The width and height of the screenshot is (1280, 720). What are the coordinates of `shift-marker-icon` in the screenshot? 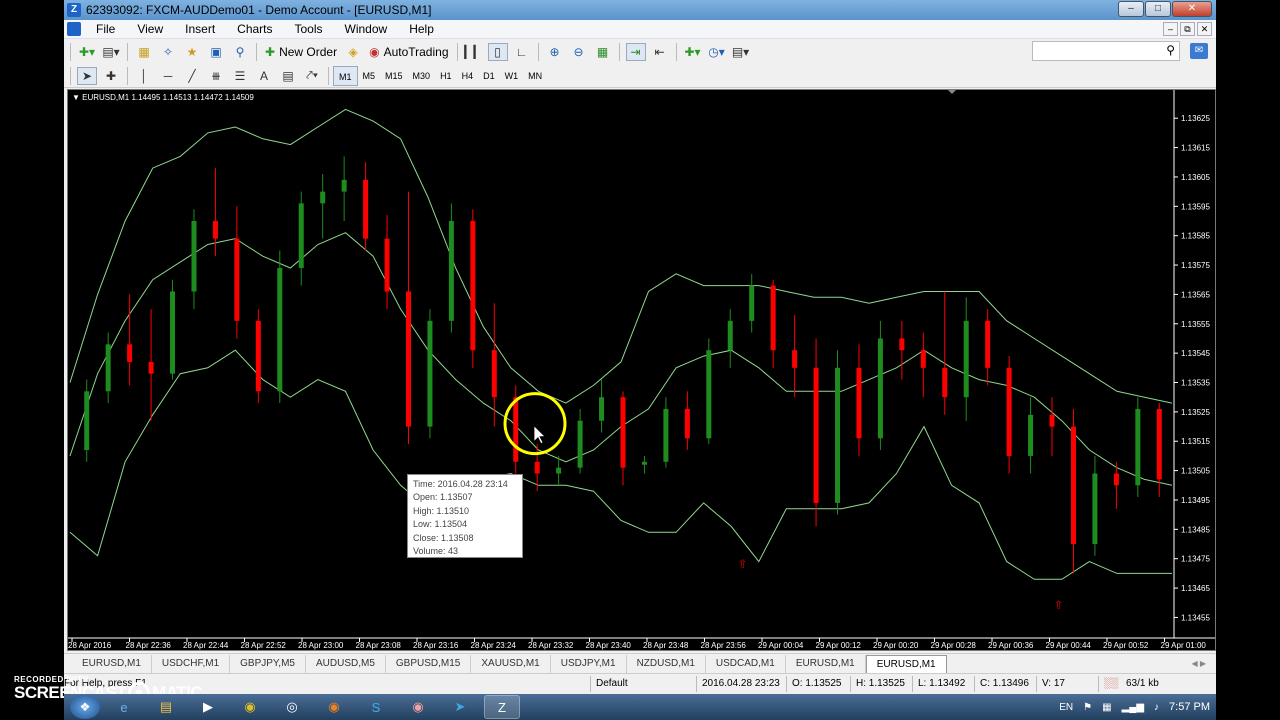 It's located at (952, 92).